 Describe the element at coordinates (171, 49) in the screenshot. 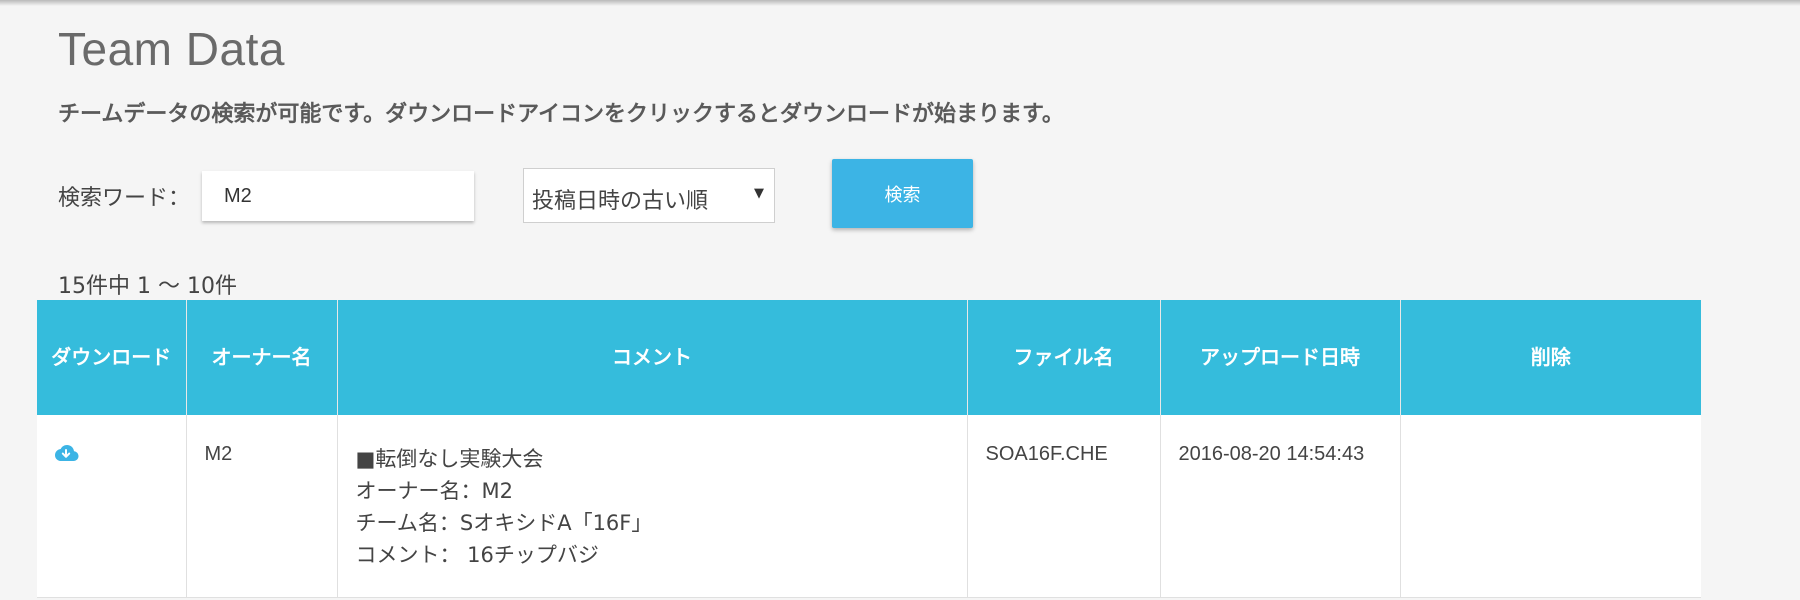

I see `page-title: Team Data` at that location.